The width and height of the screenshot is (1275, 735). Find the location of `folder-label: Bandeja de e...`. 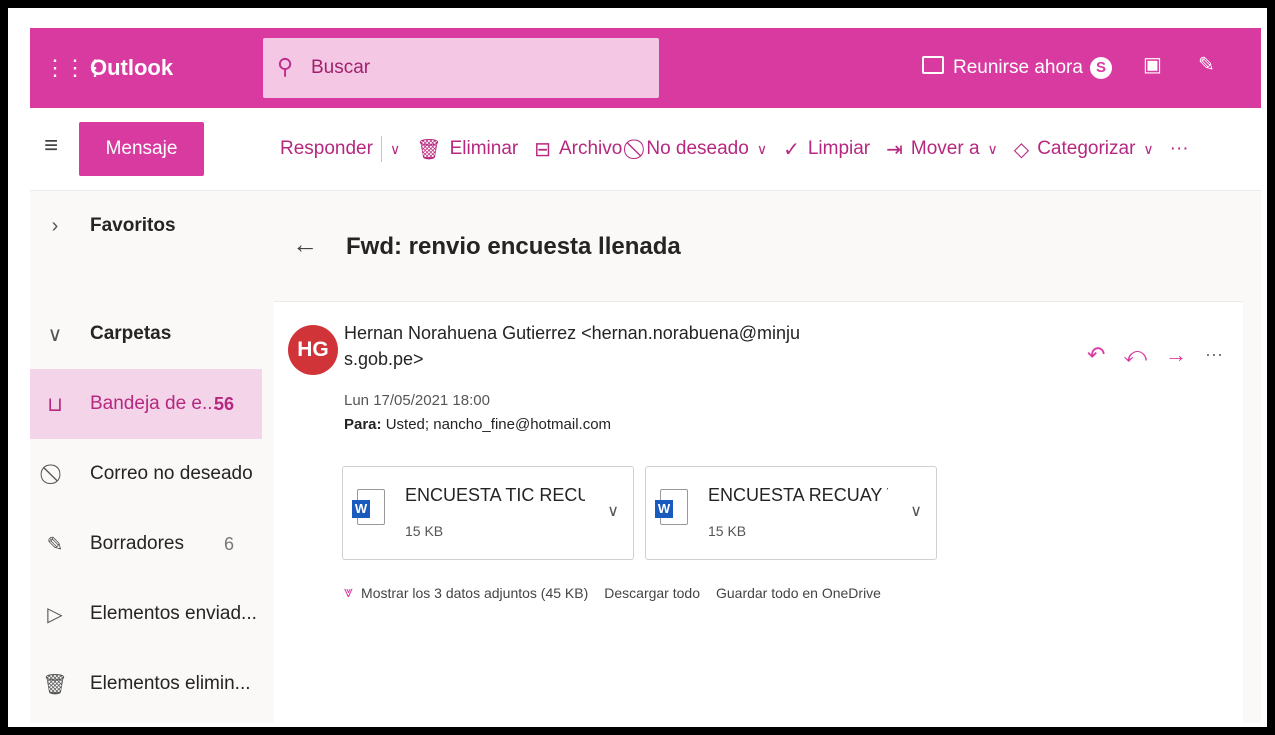

folder-label: Bandeja de e... is located at coordinates (154, 403).